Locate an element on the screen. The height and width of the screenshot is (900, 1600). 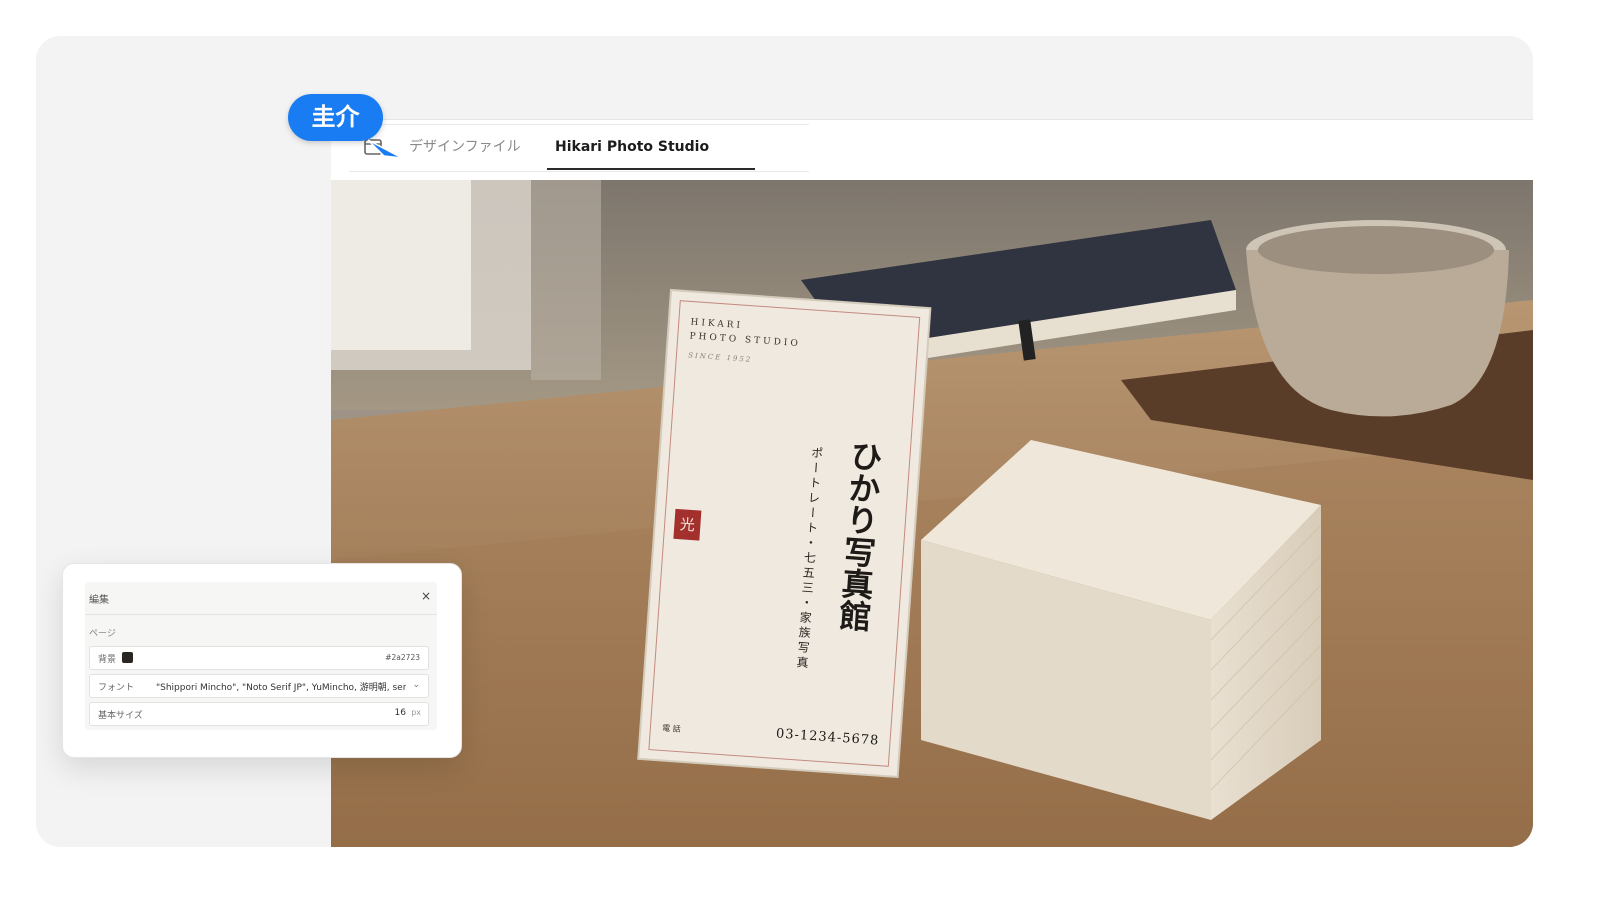
collaborator-cursor-icon is located at coordinates (385, 149).